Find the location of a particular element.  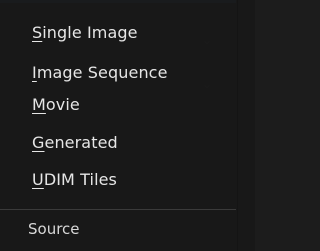

menu-item-image-sequence: Image Sequence is located at coordinates (118, 72).